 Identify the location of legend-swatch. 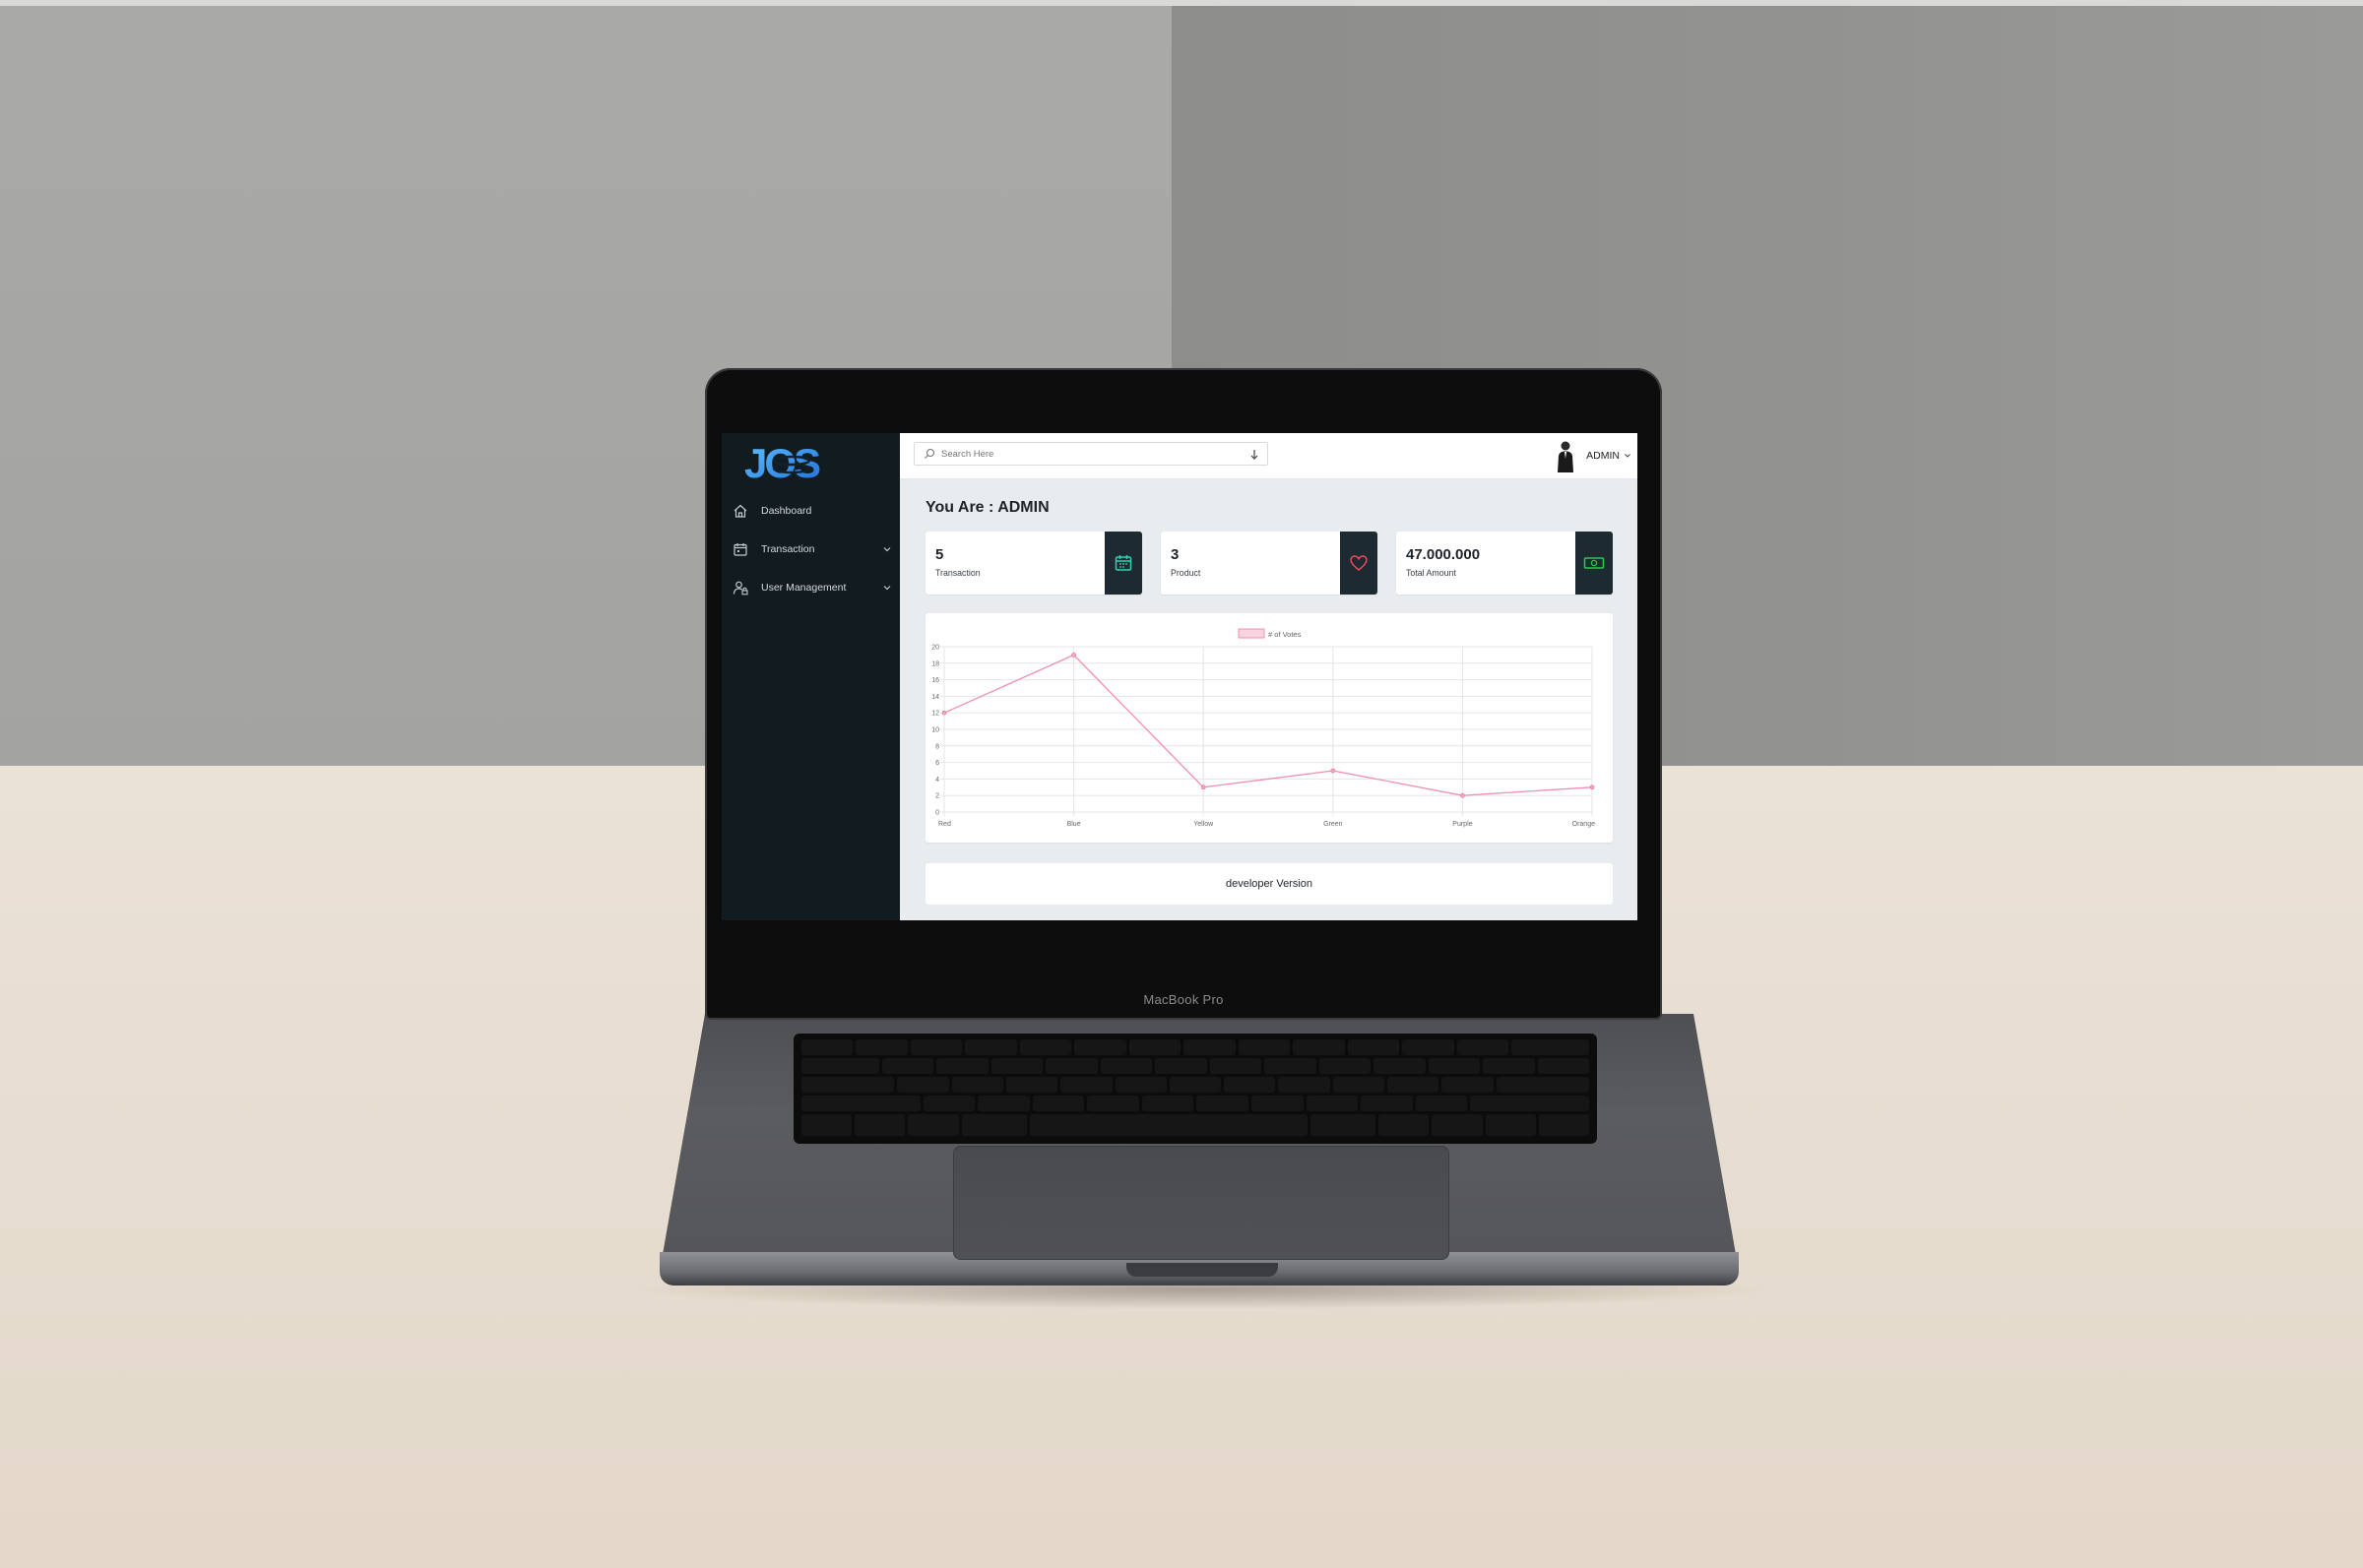
(1252, 633).